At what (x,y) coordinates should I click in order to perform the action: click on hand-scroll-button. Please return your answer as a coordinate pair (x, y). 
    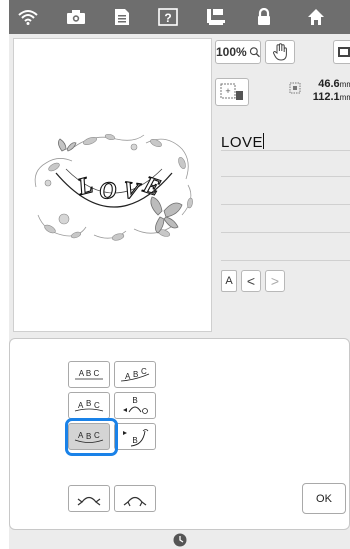
    Looking at the image, I should click on (280, 52).